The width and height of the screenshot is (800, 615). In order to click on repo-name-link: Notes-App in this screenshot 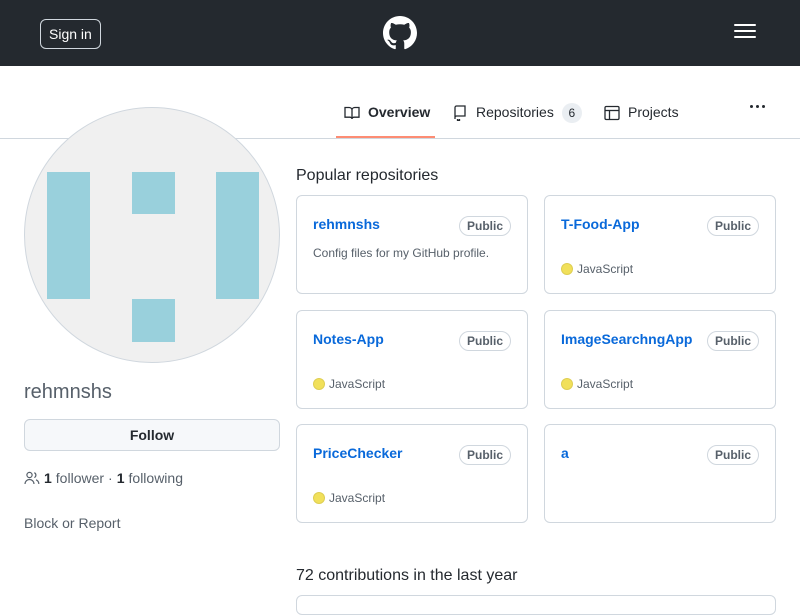, I will do `click(348, 339)`.